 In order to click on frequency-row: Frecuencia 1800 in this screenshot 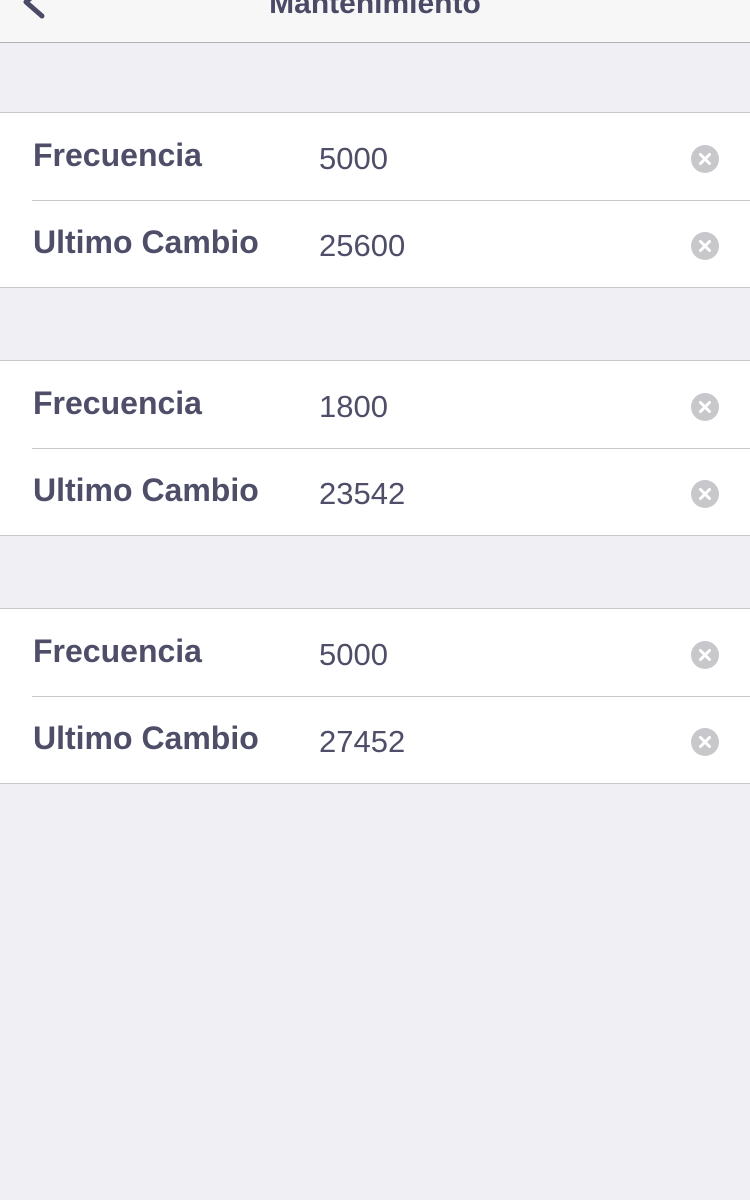, I will do `click(375, 404)`.